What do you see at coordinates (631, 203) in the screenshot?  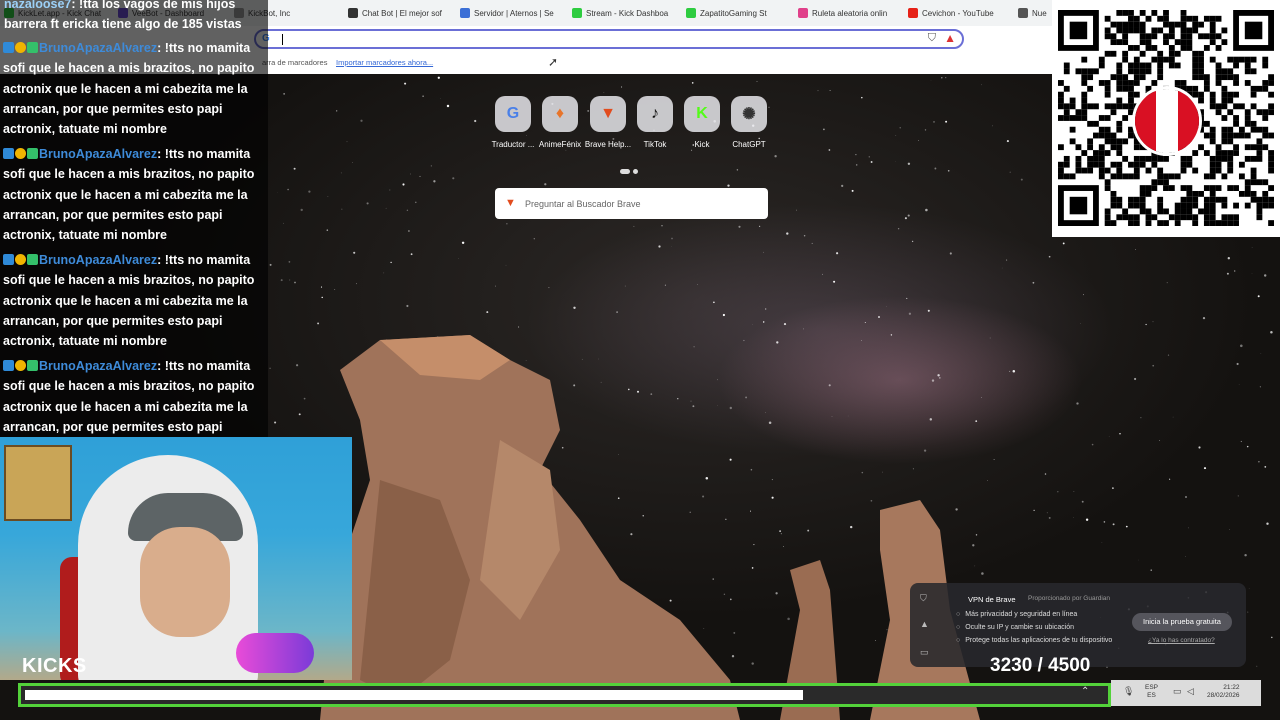 I see `brave-search-box: ▼ Preguntar al Buscador Brave` at bounding box center [631, 203].